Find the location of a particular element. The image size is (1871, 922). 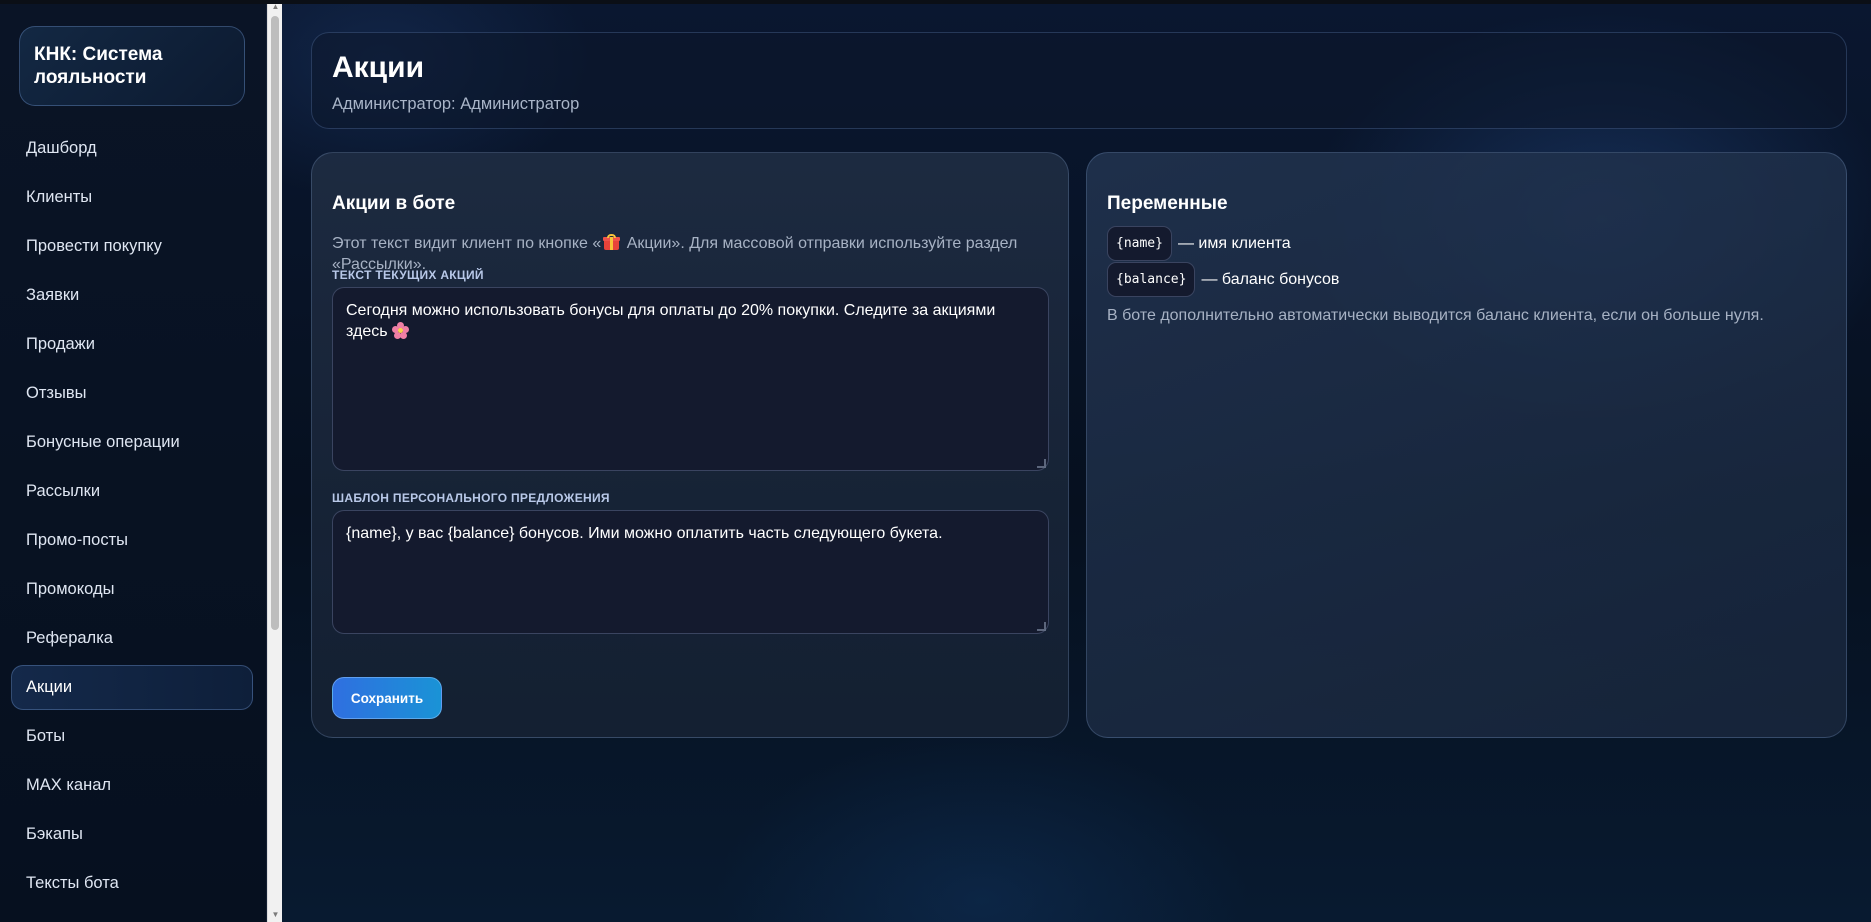

sidebar-item-bot-texts: Тексты бота is located at coordinates (132, 883).